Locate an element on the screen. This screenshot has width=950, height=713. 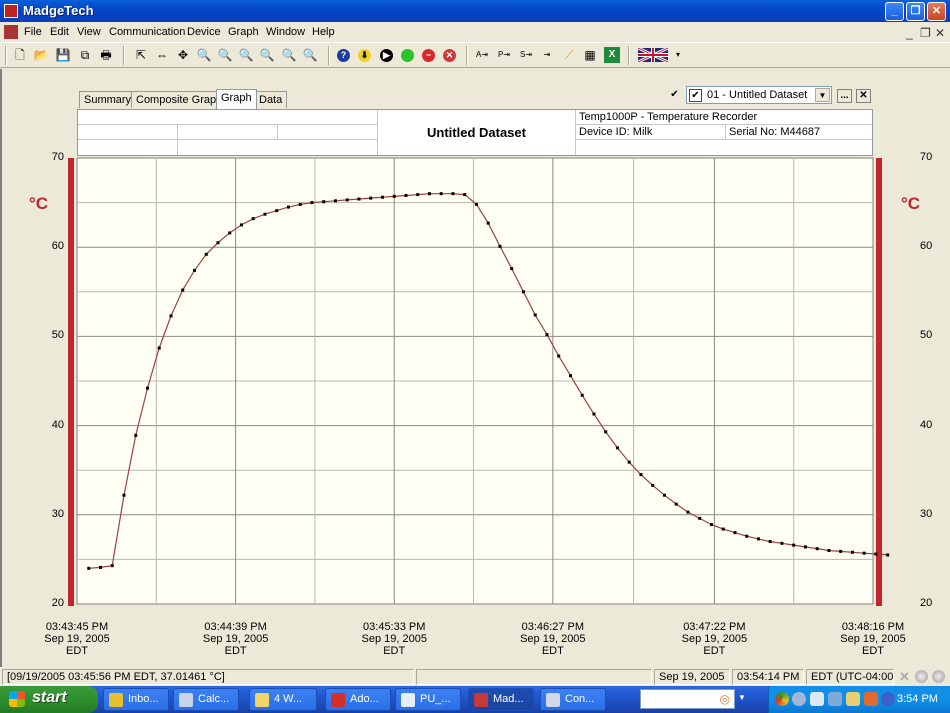
annotation-s-icon: S⇥ is located at coordinates (526, 55).